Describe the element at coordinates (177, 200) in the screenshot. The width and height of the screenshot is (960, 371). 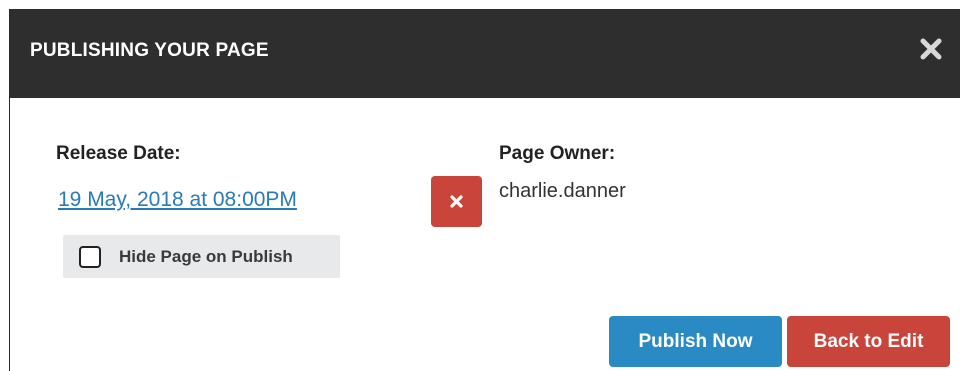
I see `release-date-link: 19 May, 2018 at 08:00PM` at that location.